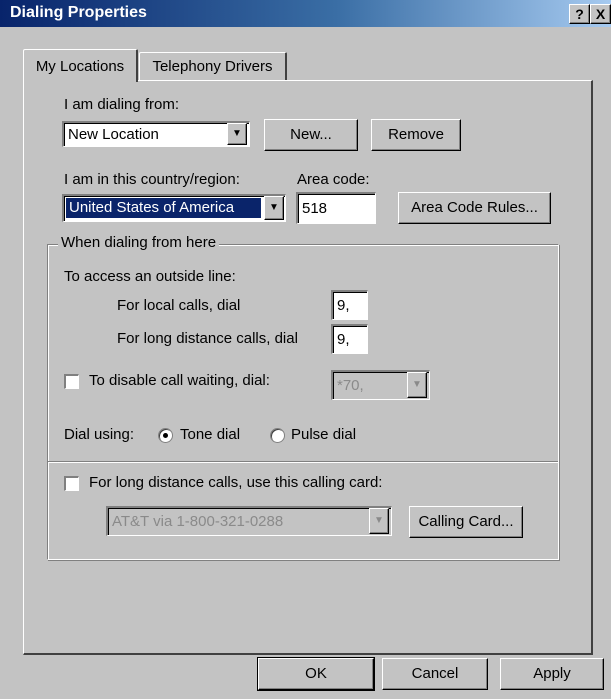  Describe the element at coordinates (179, 305) in the screenshot. I see `local-calls-label: For local calls, dial` at that location.